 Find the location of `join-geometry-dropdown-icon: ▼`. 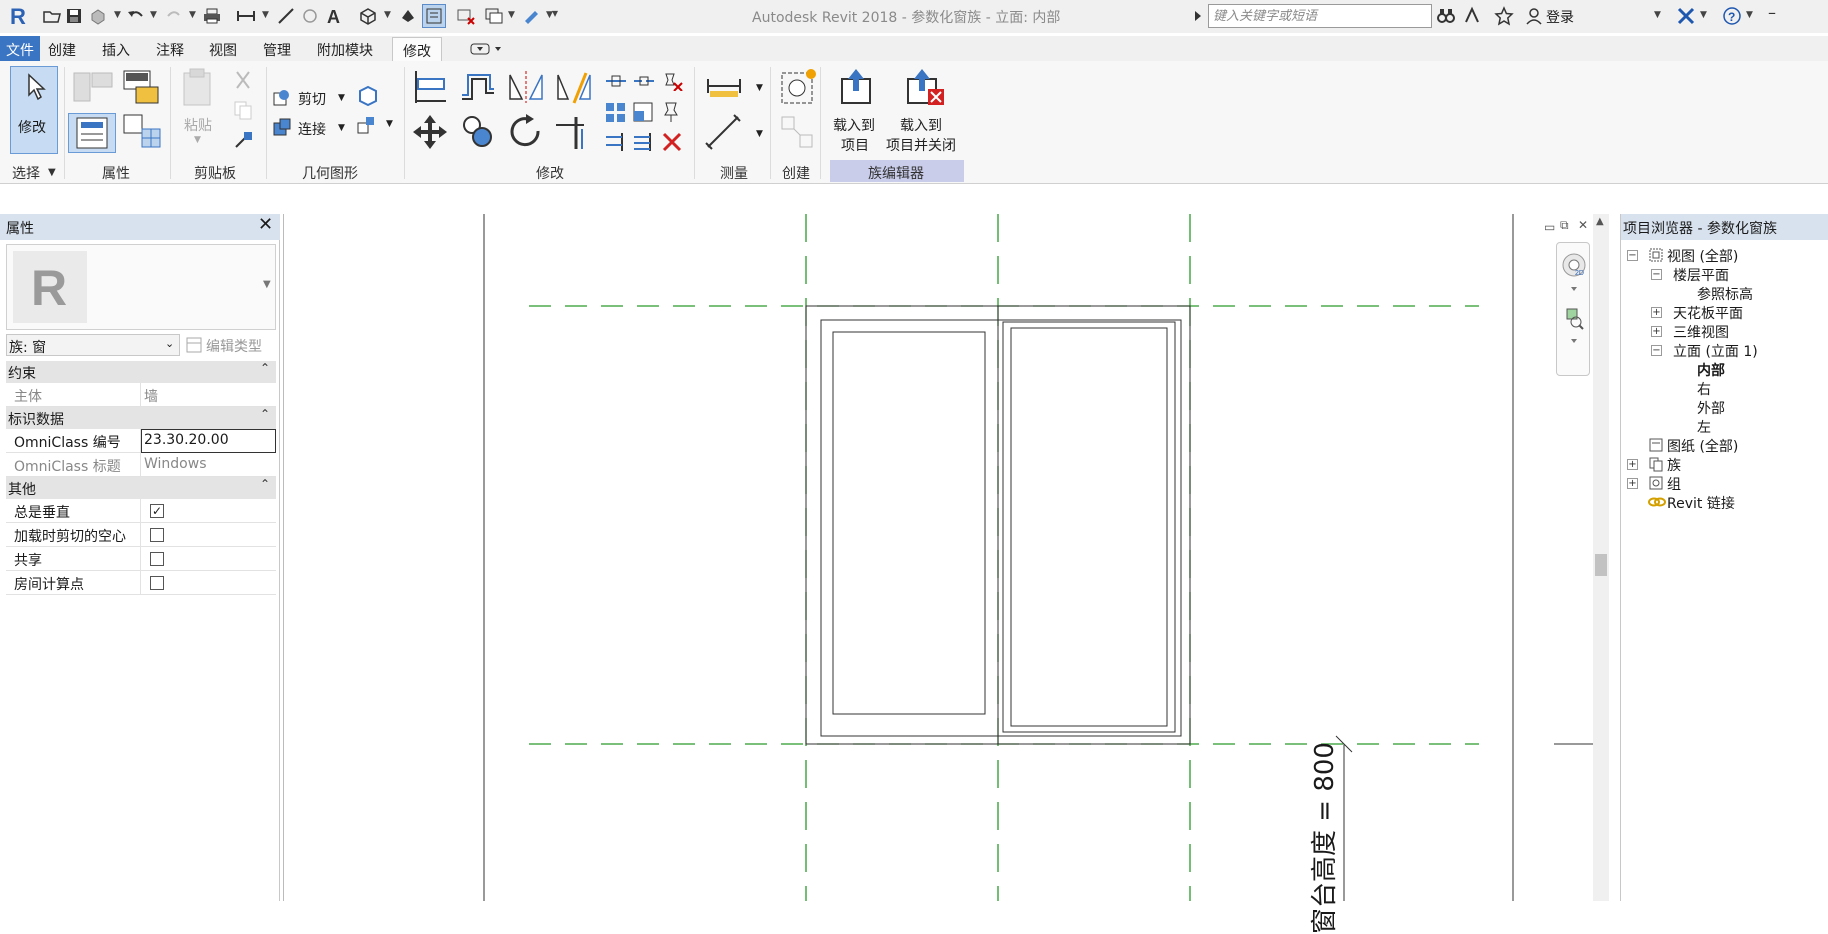

join-geometry-dropdown-icon: ▼ is located at coordinates (341, 128).